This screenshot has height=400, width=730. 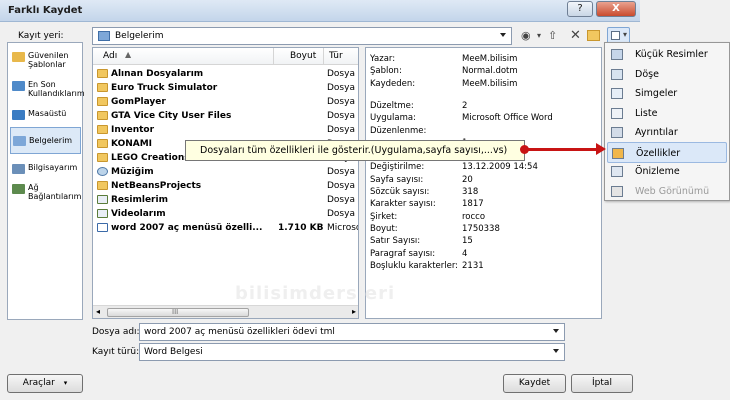 I want to click on property-value: 4, so click(x=465, y=253).